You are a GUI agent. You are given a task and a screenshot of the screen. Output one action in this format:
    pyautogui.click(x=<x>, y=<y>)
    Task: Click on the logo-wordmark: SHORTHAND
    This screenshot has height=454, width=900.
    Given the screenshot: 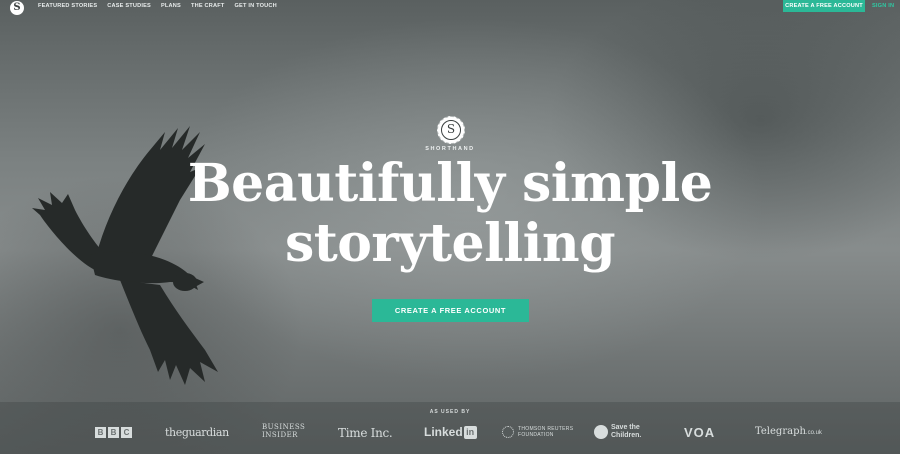 What is the action you would take?
    pyautogui.click(x=450, y=149)
    